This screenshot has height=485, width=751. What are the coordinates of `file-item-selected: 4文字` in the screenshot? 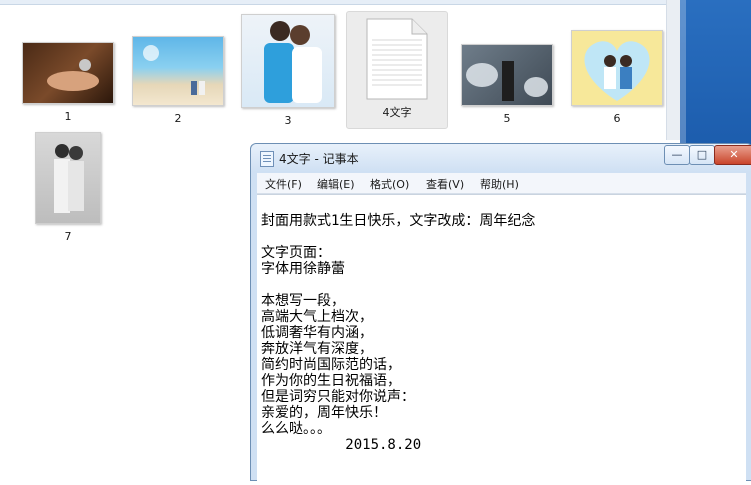 It's located at (397, 70).